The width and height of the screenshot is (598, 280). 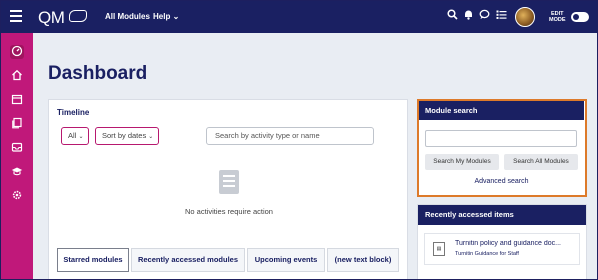 I want to click on timeline-filter-select: All ⌄, so click(x=75, y=136).